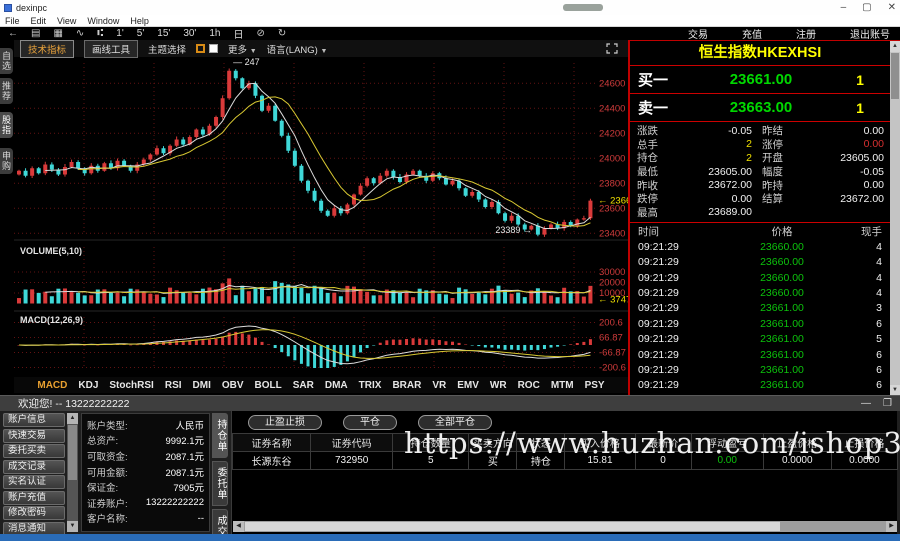 The height and width of the screenshot is (541, 900). I want to click on account-value: 人民币, so click(189, 426).